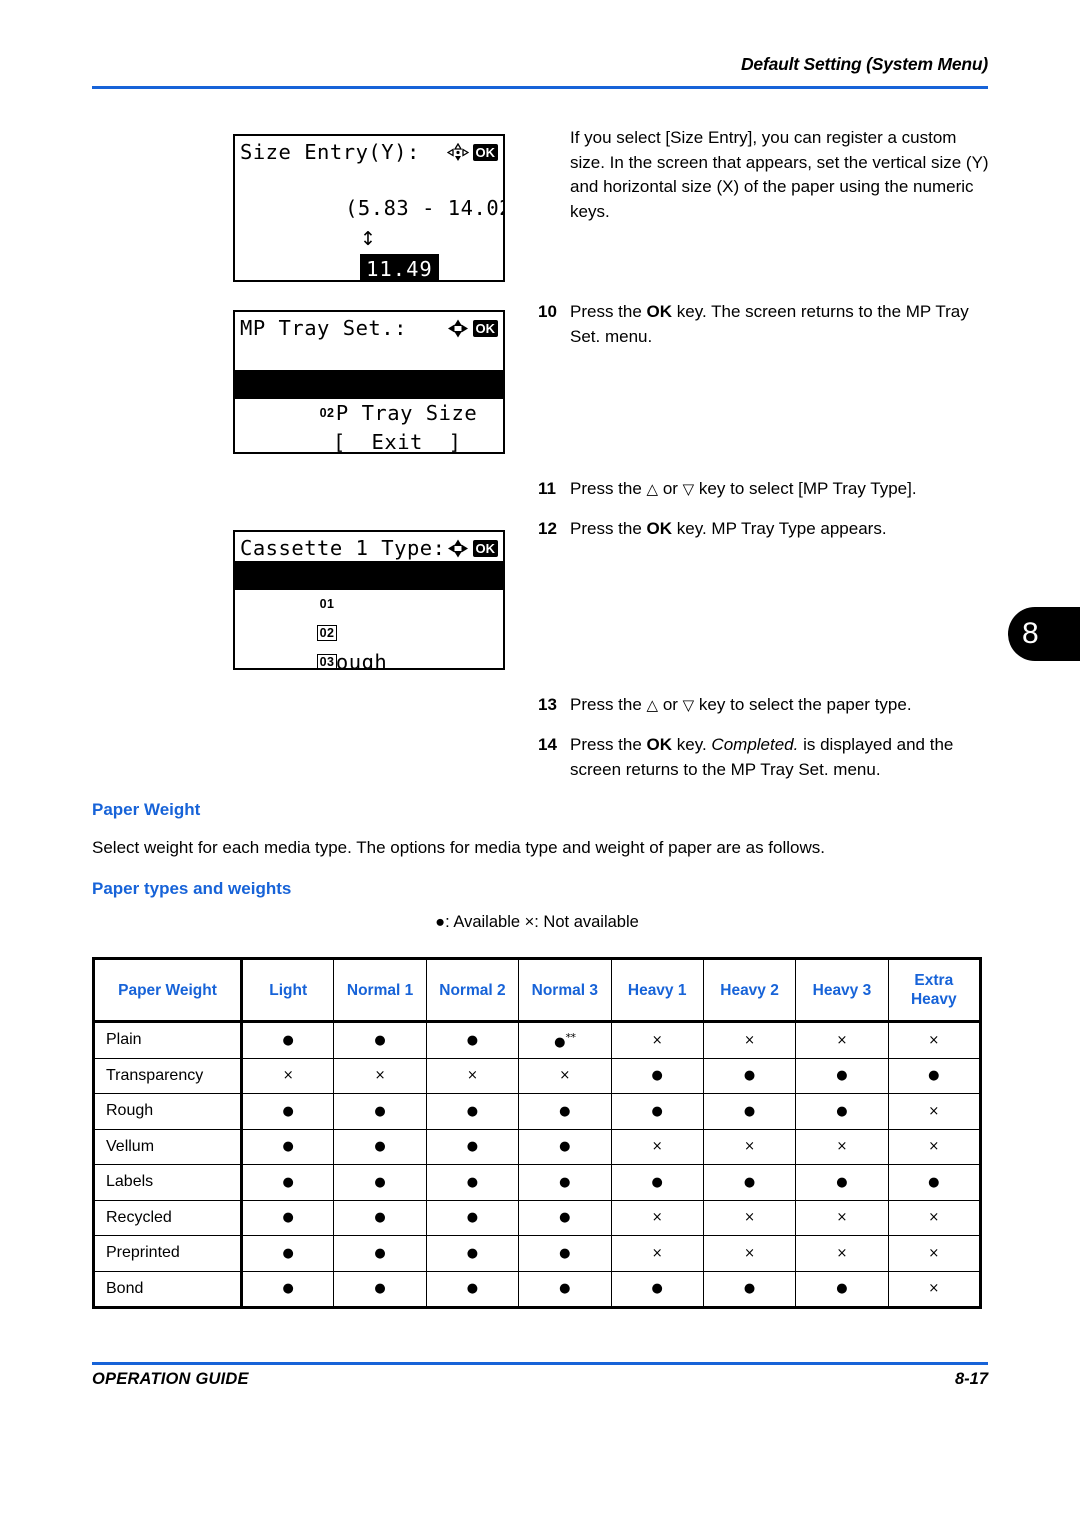 The width and height of the screenshot is (1080, 1527). What do you see at coordinates (1030, 633) in the screenshot?
I see `chapter-tab-number: 8` at bounding box center [1030, 633].